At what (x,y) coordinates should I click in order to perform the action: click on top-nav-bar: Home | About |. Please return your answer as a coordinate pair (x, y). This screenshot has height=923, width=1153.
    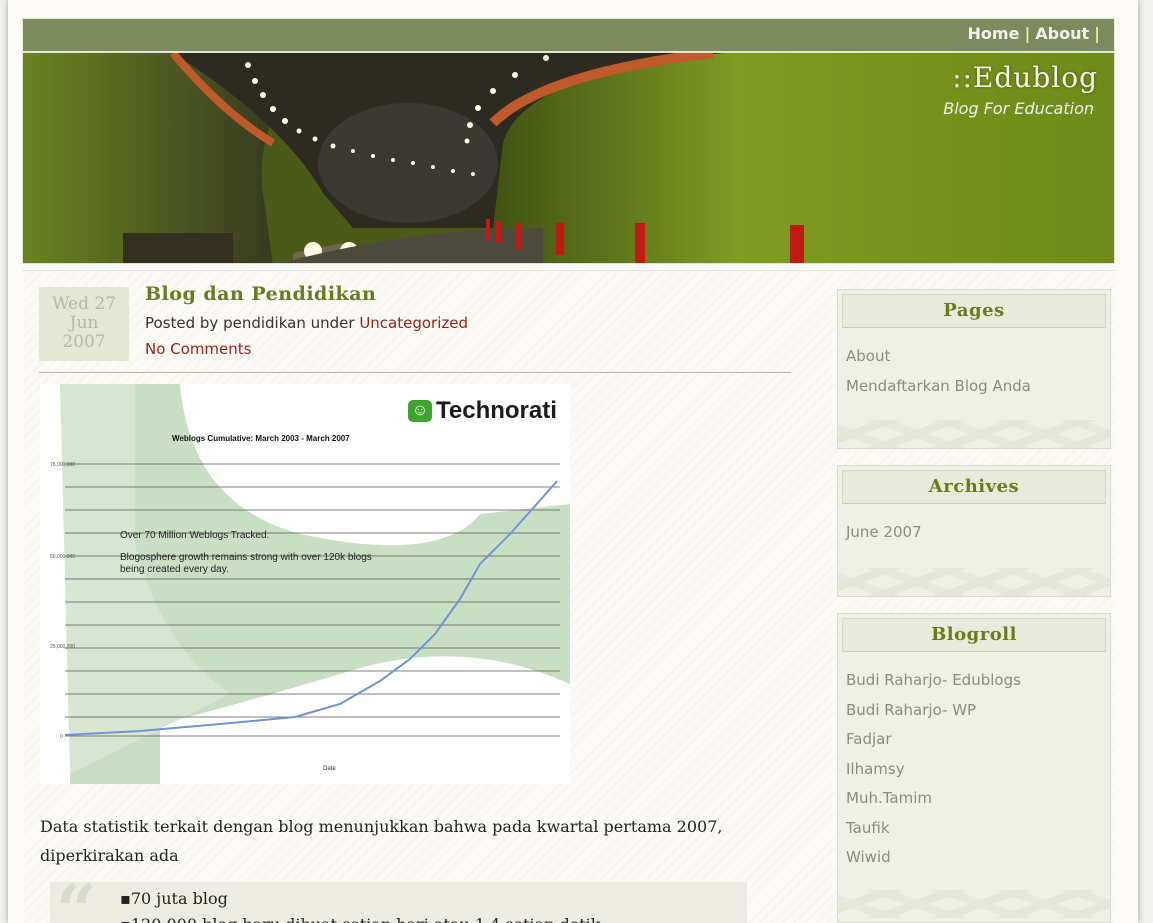
    Looking at the image, I should click on (568, 35).